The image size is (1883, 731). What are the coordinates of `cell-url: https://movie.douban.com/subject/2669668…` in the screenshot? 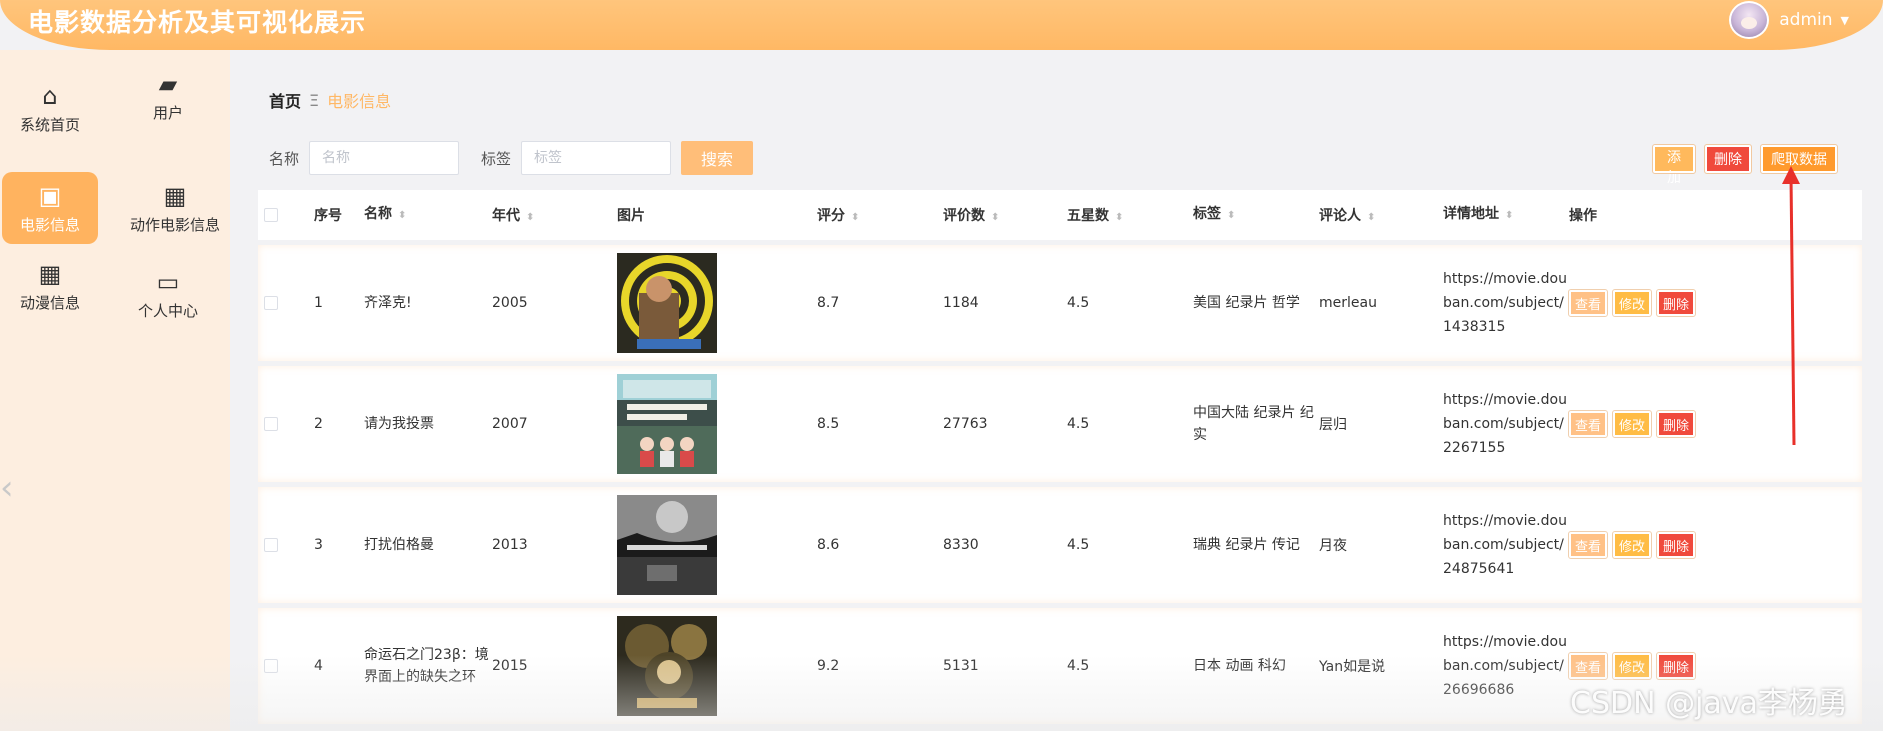 It's located at (1505, 666).